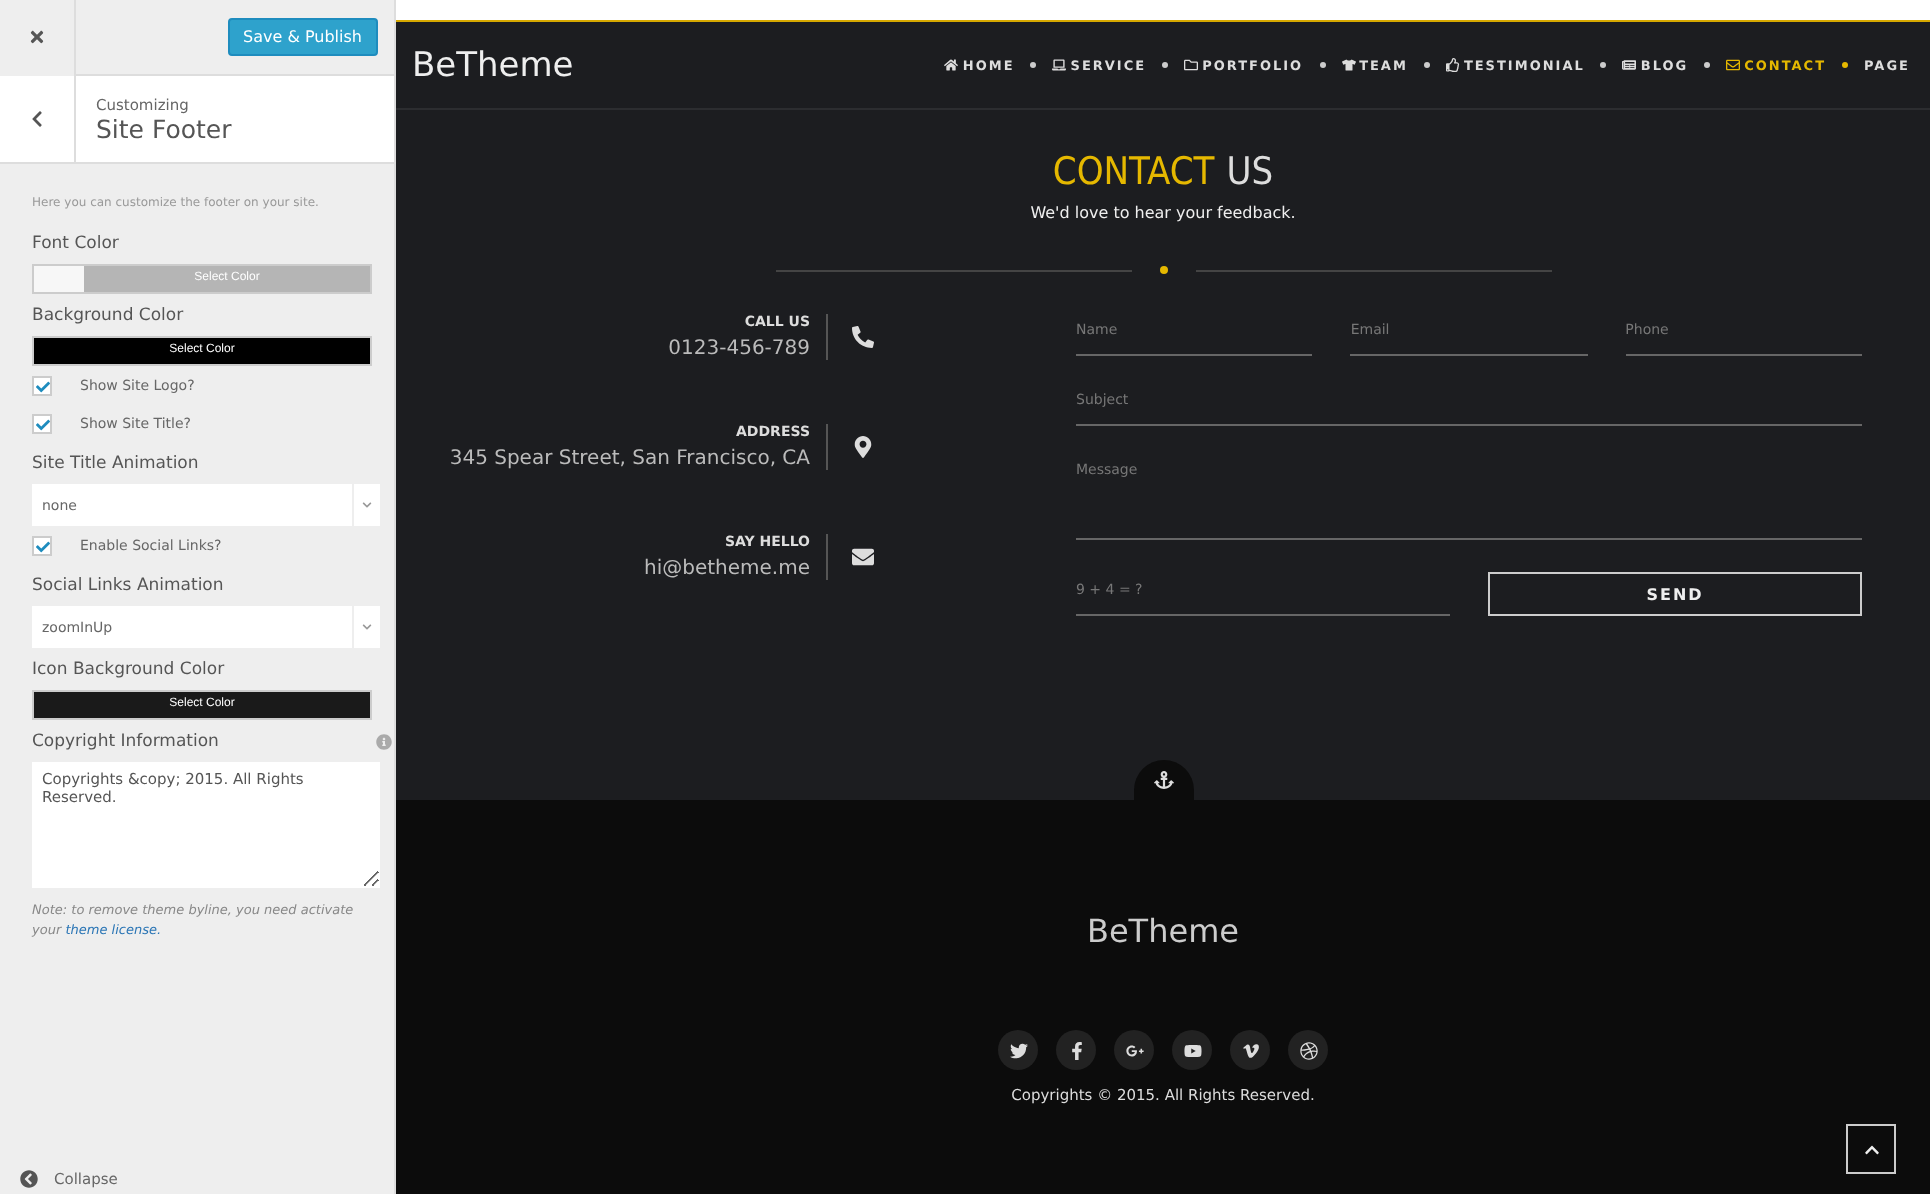 The height and width of the screenshot is (1194, 1930). What do you see at coordinates (1191, 65) in the screenshot?
I see `folder-icon` at bounding box center [1191, 65].